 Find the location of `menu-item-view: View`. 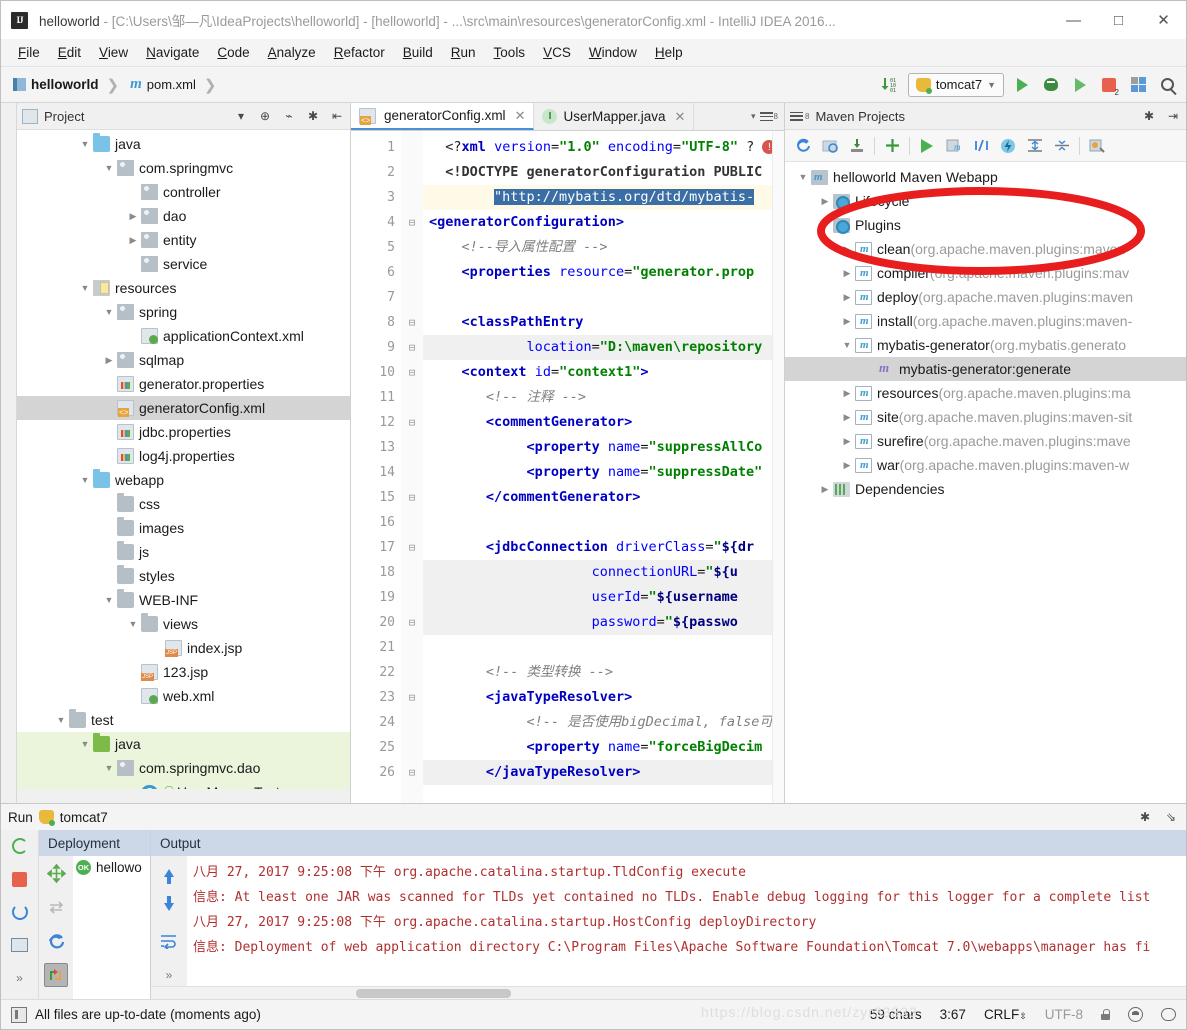

menu-item-view: View is located at coordinates (113, 52).